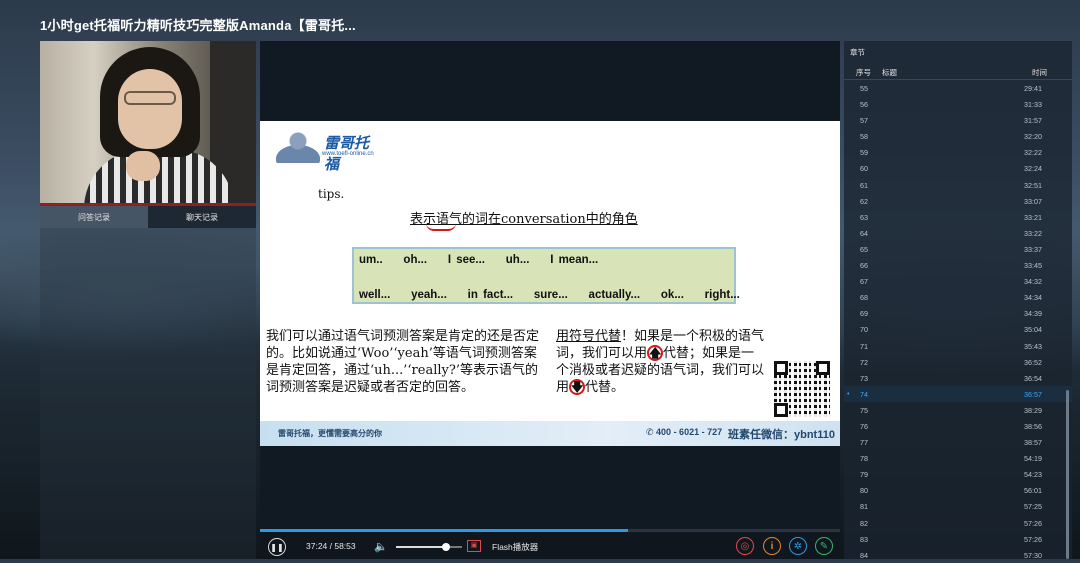  Describe the element at coordinates (577, 387) in the screenshot. I see `down-arrow-icon: 🡇` at that location.